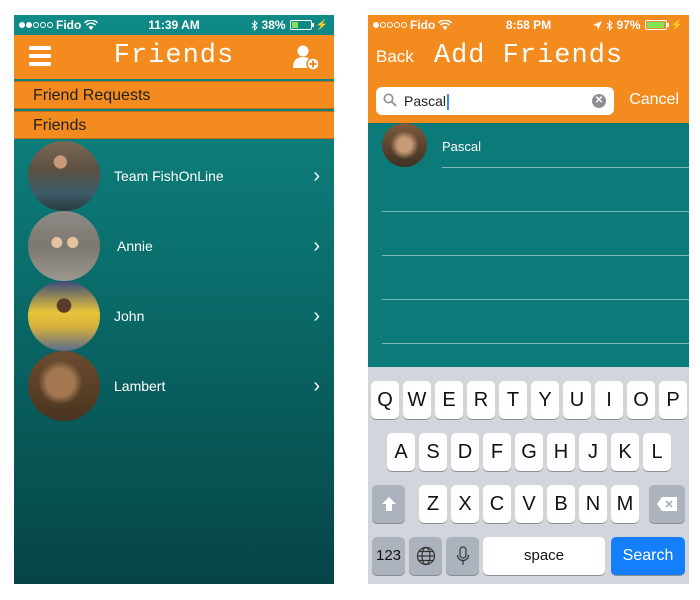  I want to click on shift-icon, so click(388, 504).